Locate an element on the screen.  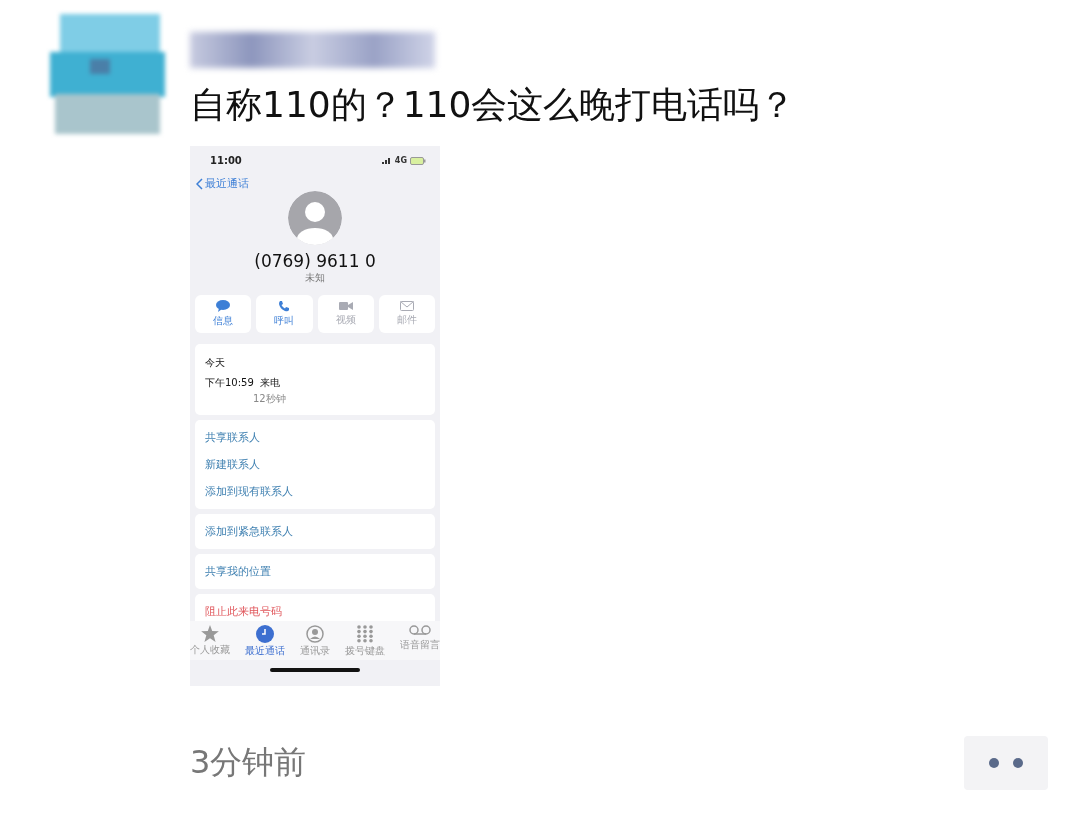
tab-item: 语音留言 is located at coordinates (420, 641).